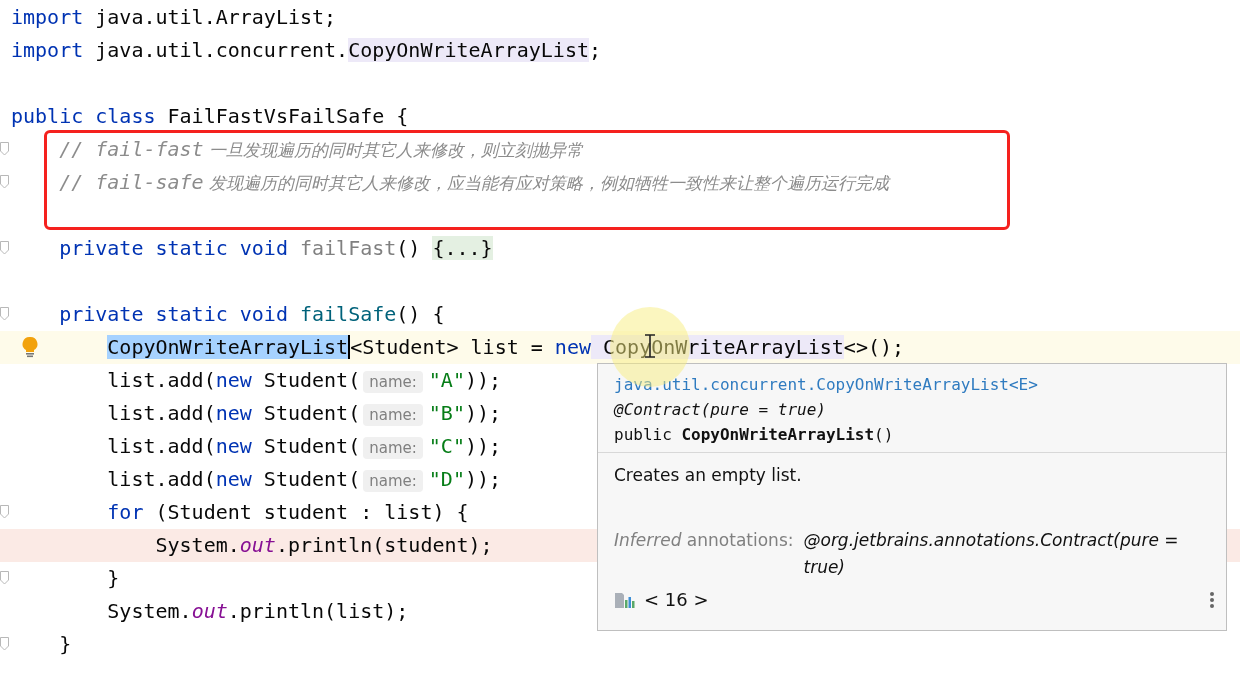  What do you see at coordinates (462, 248) in the screenshot?
I see `folded-block: {...}` at bounding box center [462, 248].